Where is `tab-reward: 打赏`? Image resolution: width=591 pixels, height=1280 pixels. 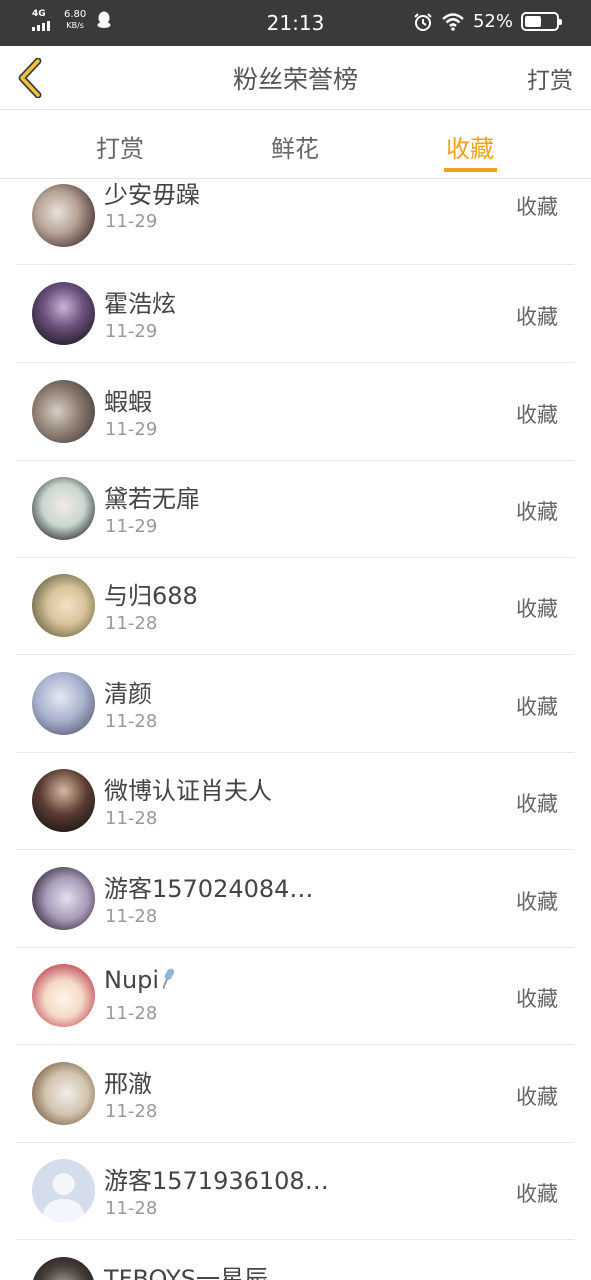 tab-reward: 打赏 is located at coordinates (120, 146).